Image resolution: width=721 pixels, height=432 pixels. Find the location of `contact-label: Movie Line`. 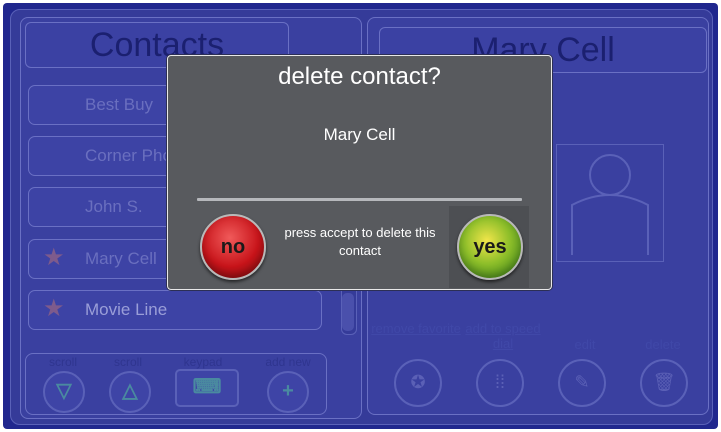

contact-label: Movie Line is located at coordinates (126, 309).